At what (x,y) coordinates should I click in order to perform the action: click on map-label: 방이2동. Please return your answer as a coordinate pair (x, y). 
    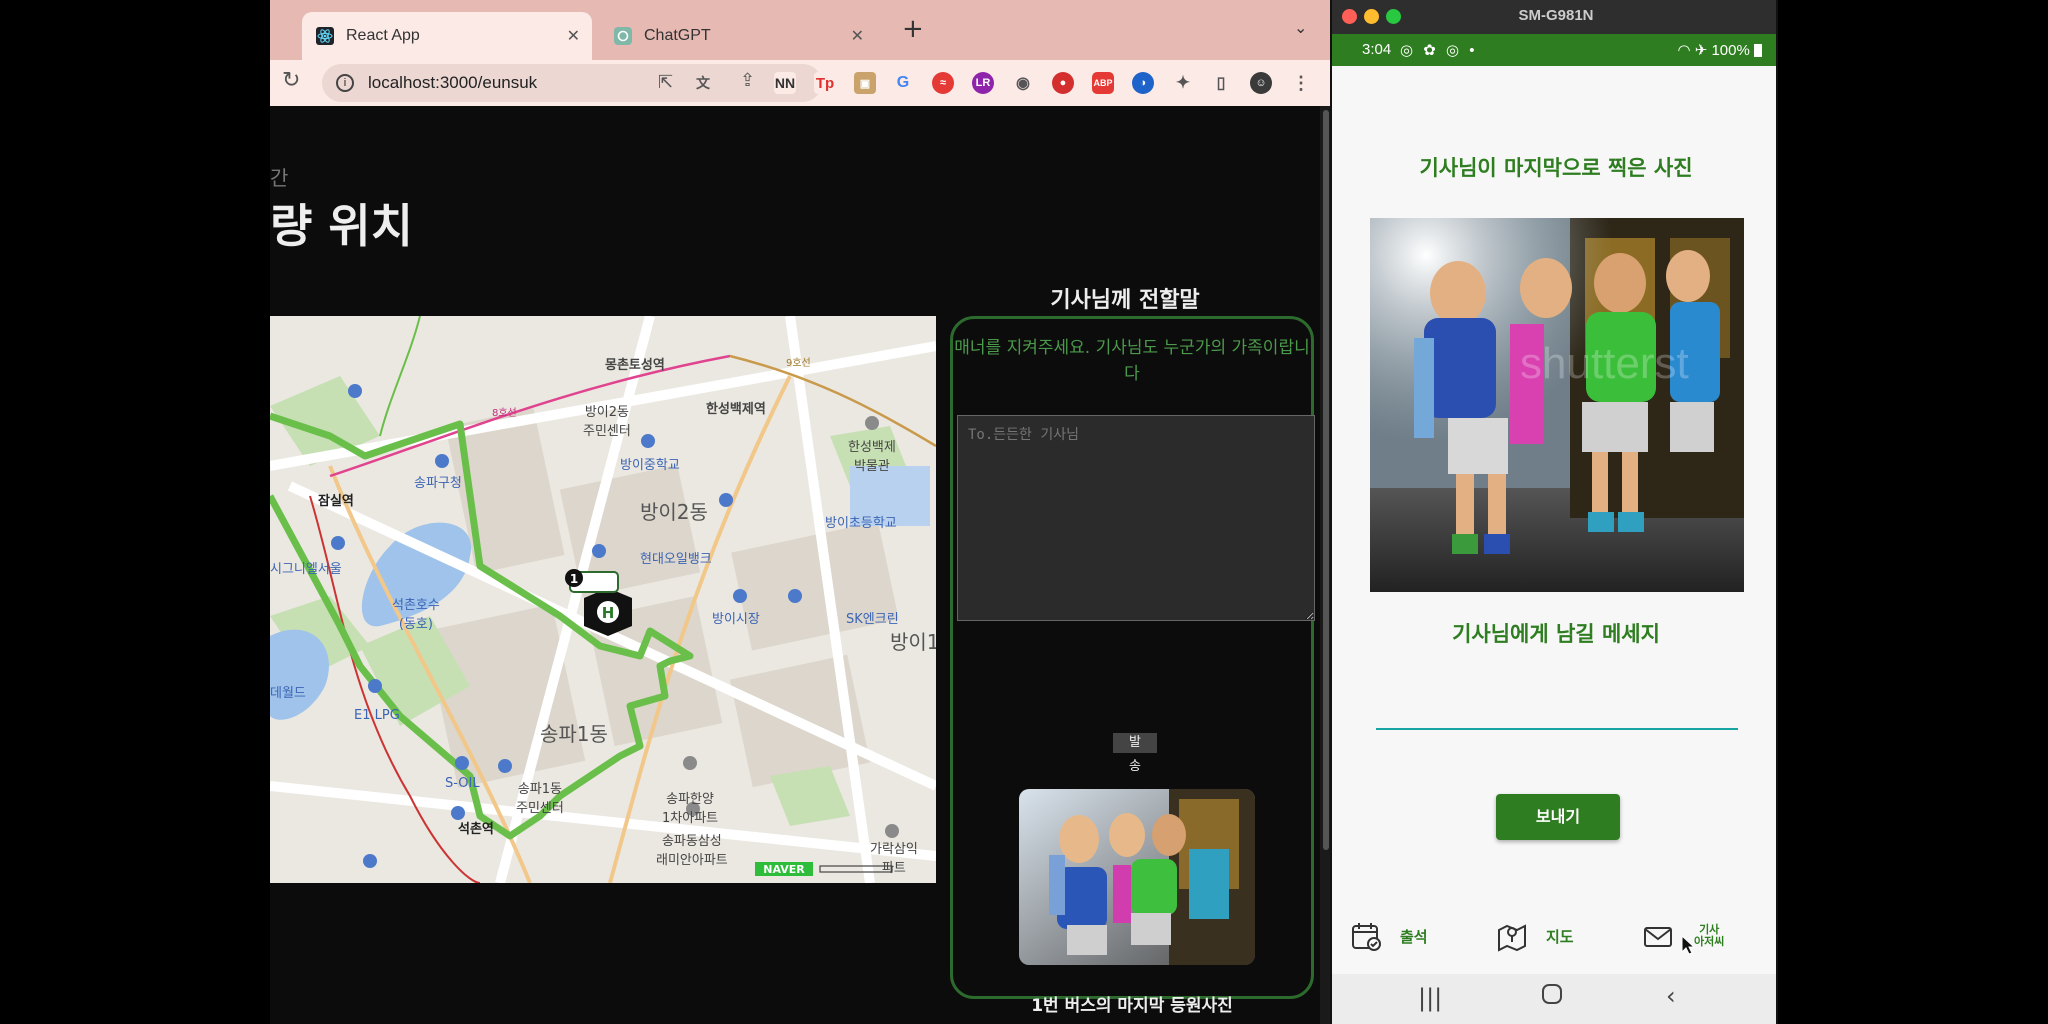
    Looking at the image, I should click on (674, 512).